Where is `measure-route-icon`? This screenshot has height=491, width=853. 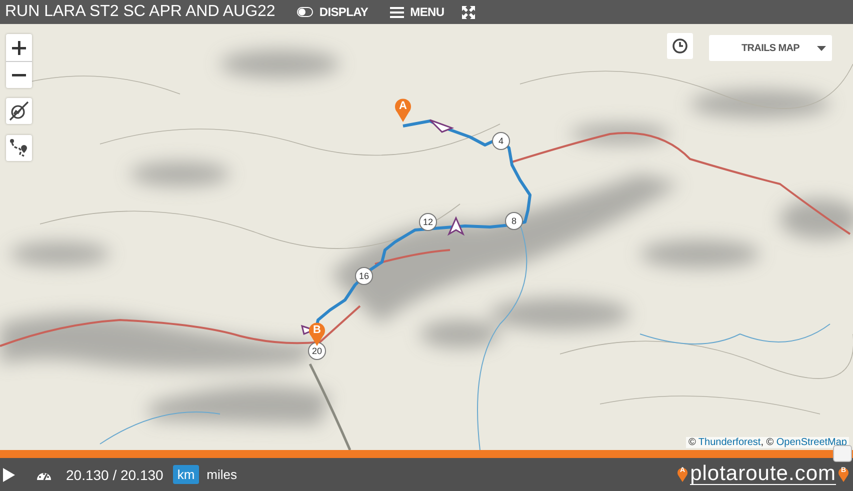
measure-route-icon is located at coordinates (19, 111).